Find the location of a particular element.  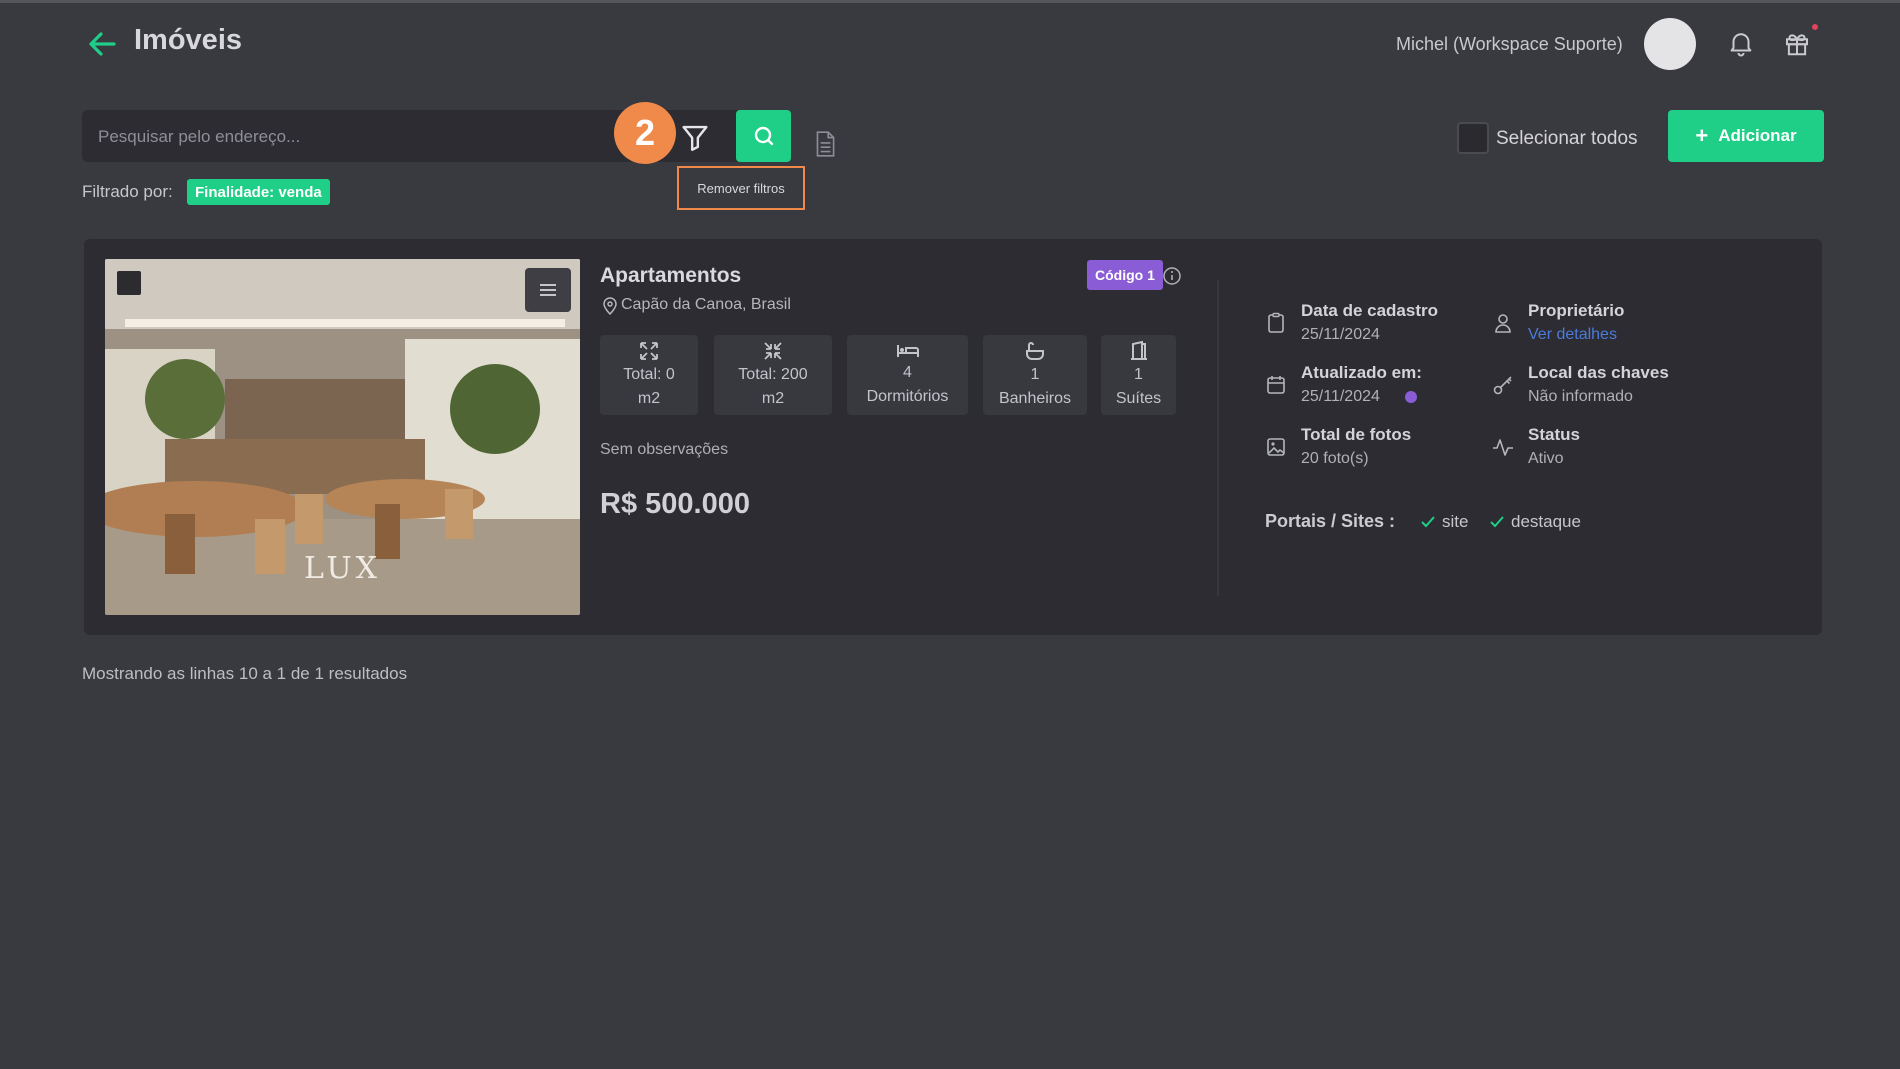

card-menu-button is located at coordinates (548, 290).